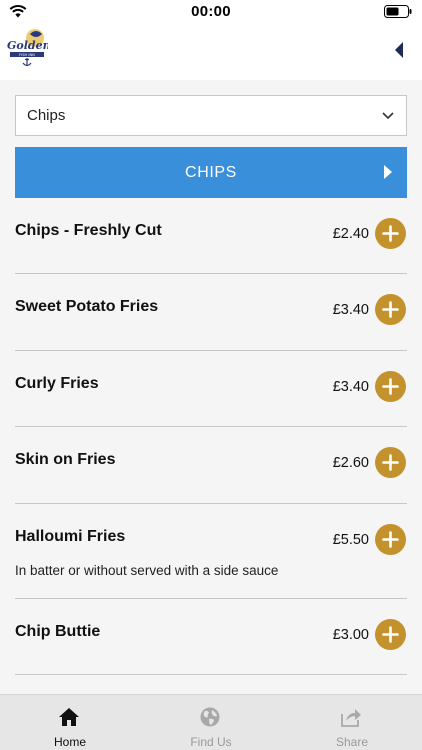 Image resolution: width=422 pixels, height=750 pixels. I want to click on tab-find-us: Find Us, so click(211, 722).